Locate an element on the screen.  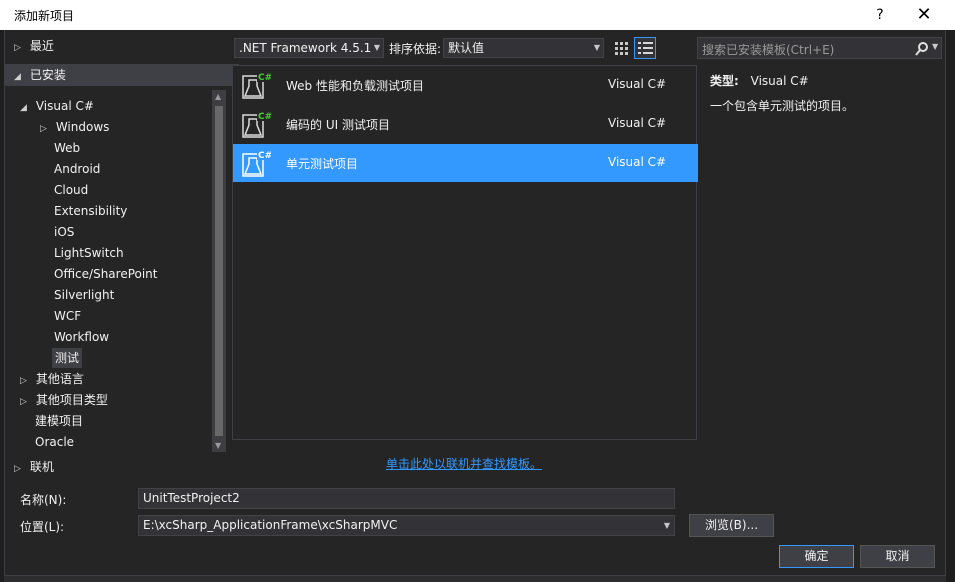
tree-modeling-projects: 建模项目 is located at coordinates (59, 421).